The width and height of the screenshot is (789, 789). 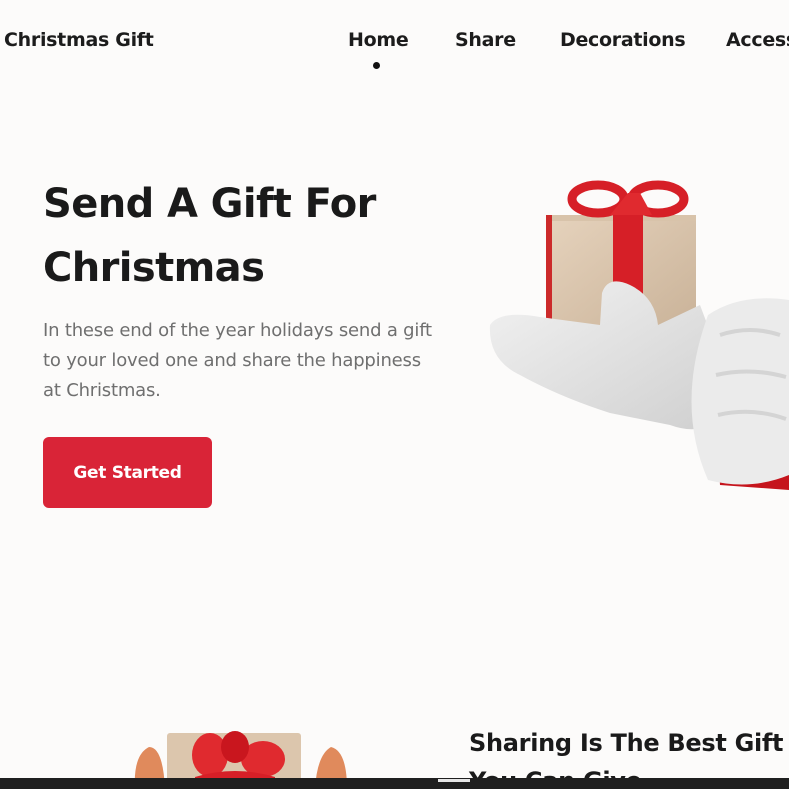 What do you see at coordinates (454, 780) in the screenshot?
I see `taskbar-indicator` at bounding box center [454, 780].